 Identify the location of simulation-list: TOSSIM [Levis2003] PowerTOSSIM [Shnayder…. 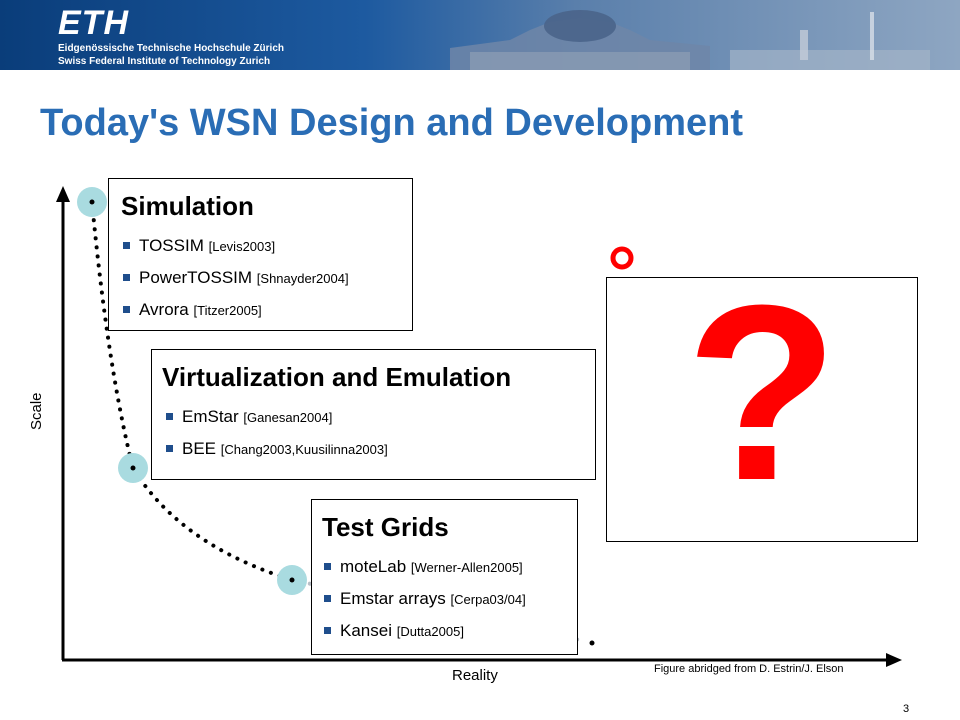
(266, 278).